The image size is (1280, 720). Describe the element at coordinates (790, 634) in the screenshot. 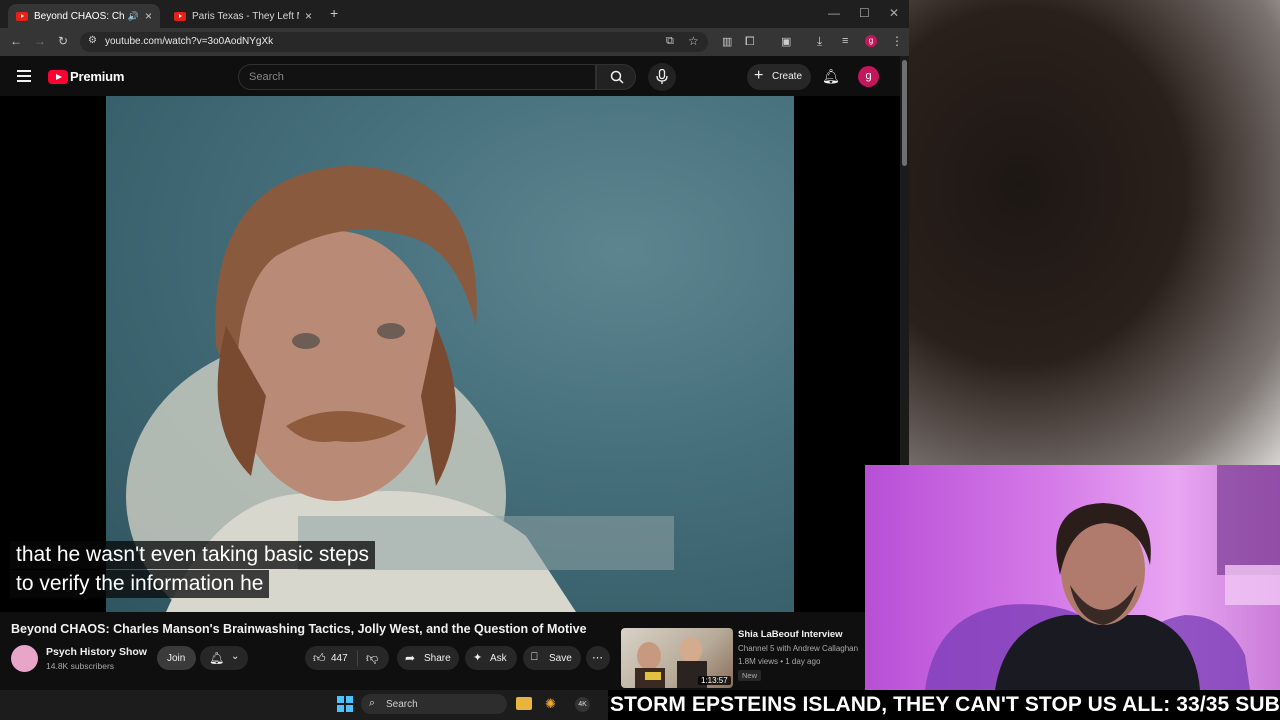

I see `suggested-video-title: Shia LaBeouf Interview` at that location.